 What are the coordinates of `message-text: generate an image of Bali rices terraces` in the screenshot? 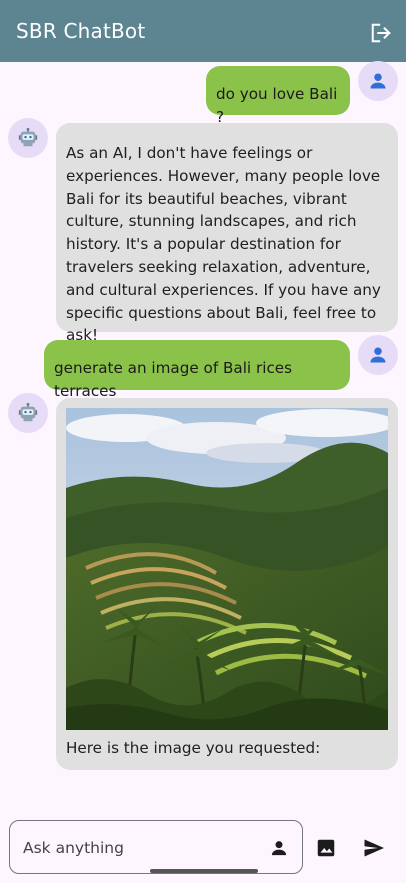 It's located at (173, 379).